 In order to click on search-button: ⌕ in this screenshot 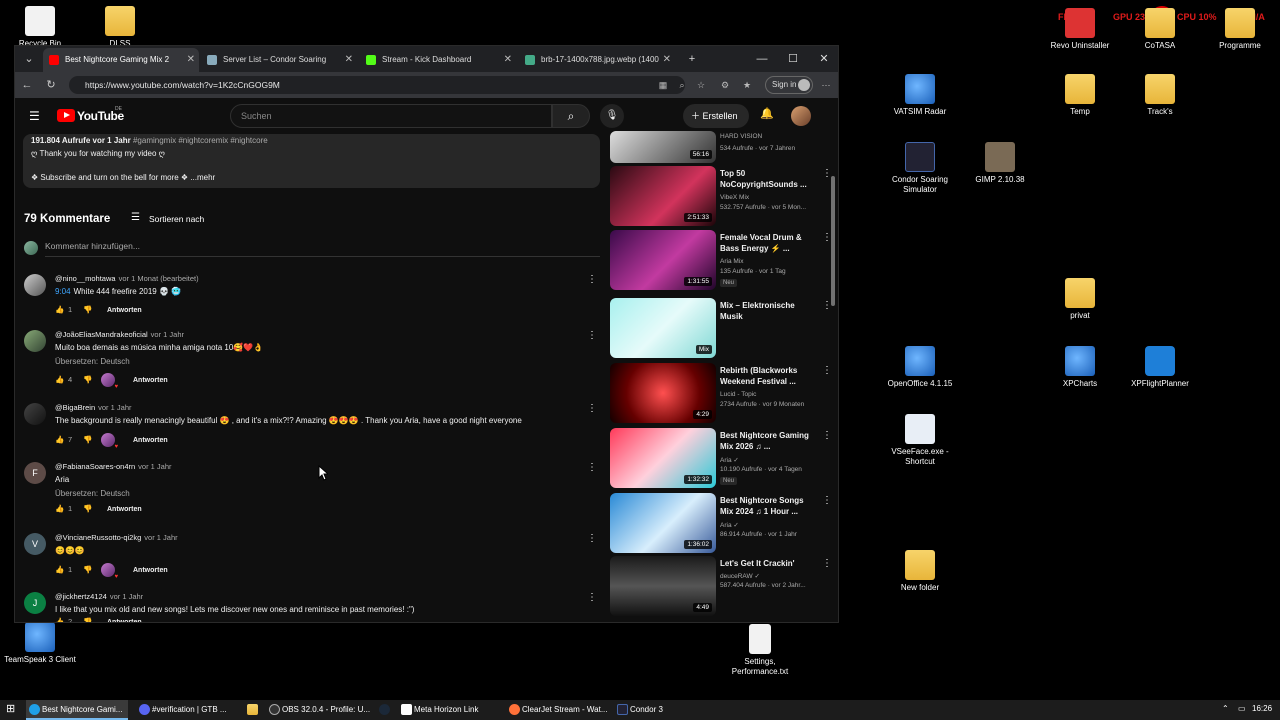, I will do `click(571, 116)`.